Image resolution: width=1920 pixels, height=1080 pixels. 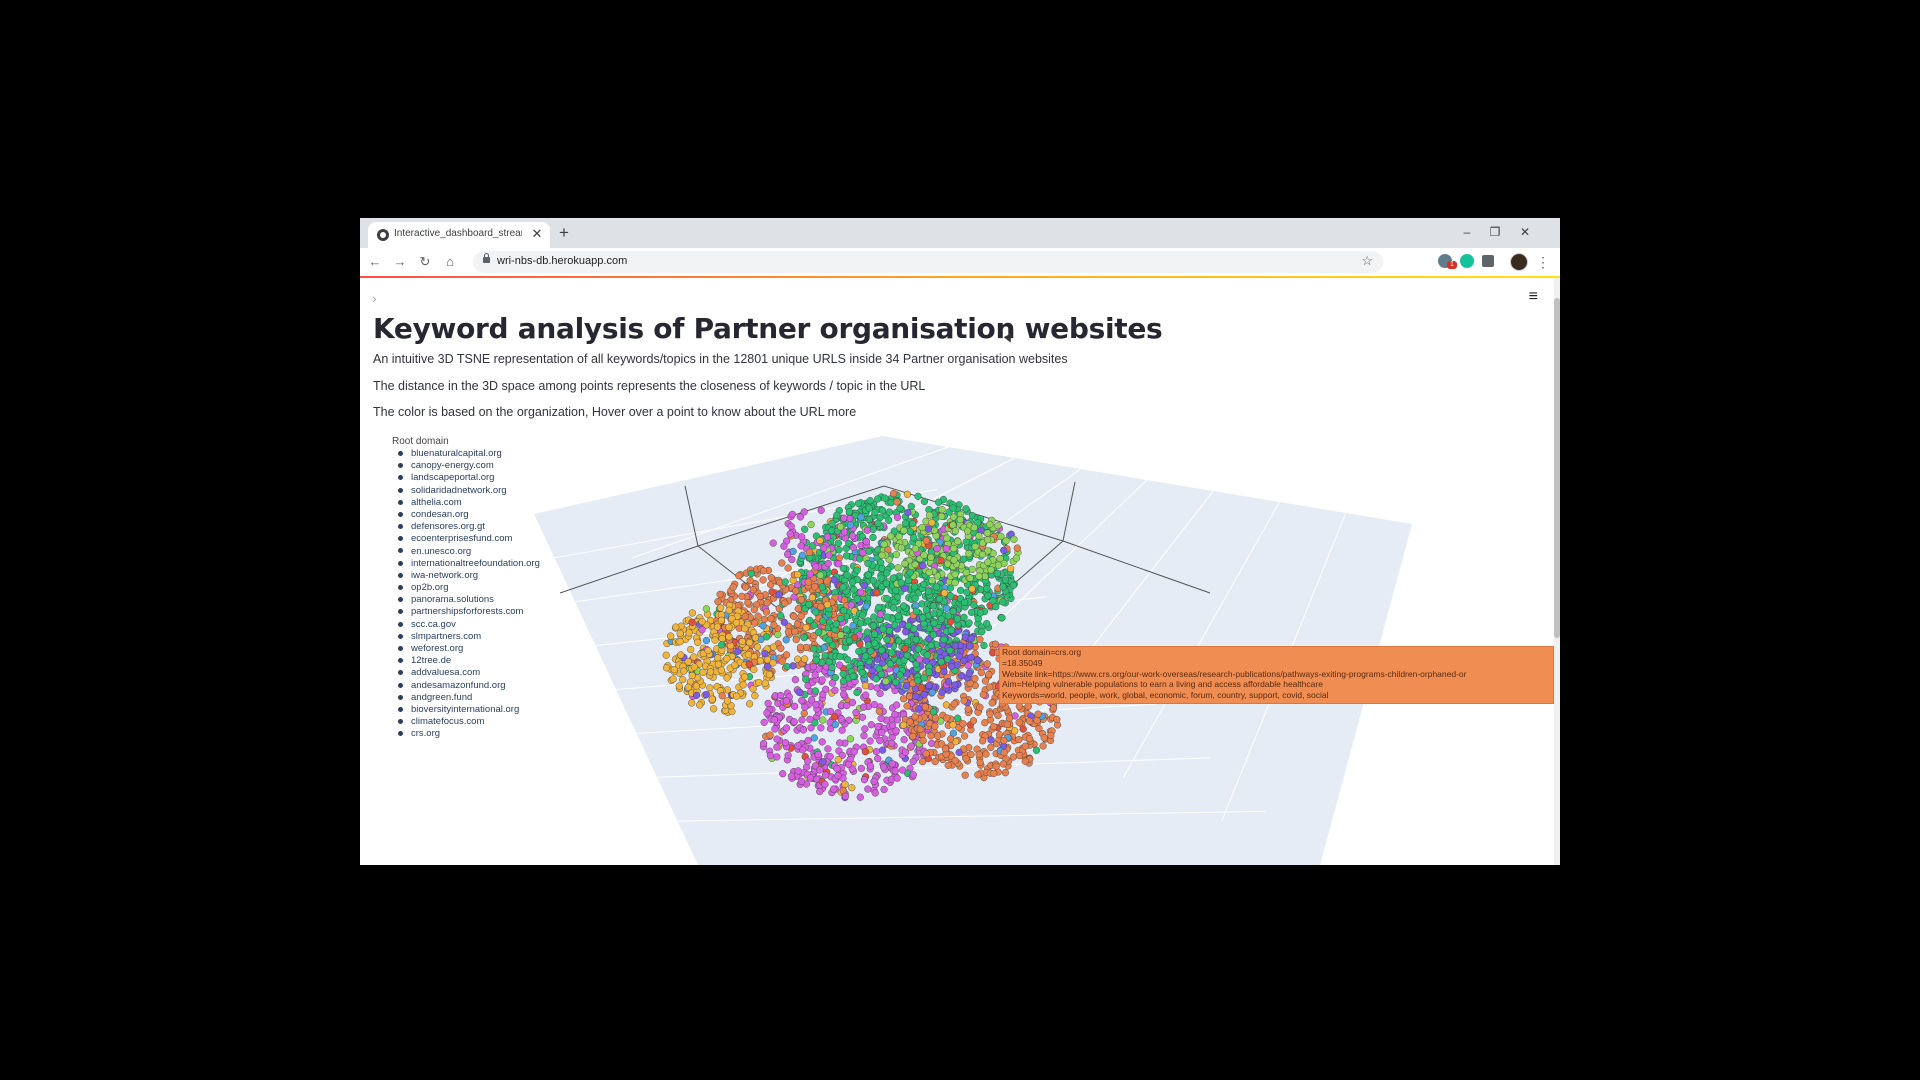 What do you see at coordinates (374, 298) in the screenshot?
I see `sidebar-toggle-icon: ›` at bounding box center [374, 298].